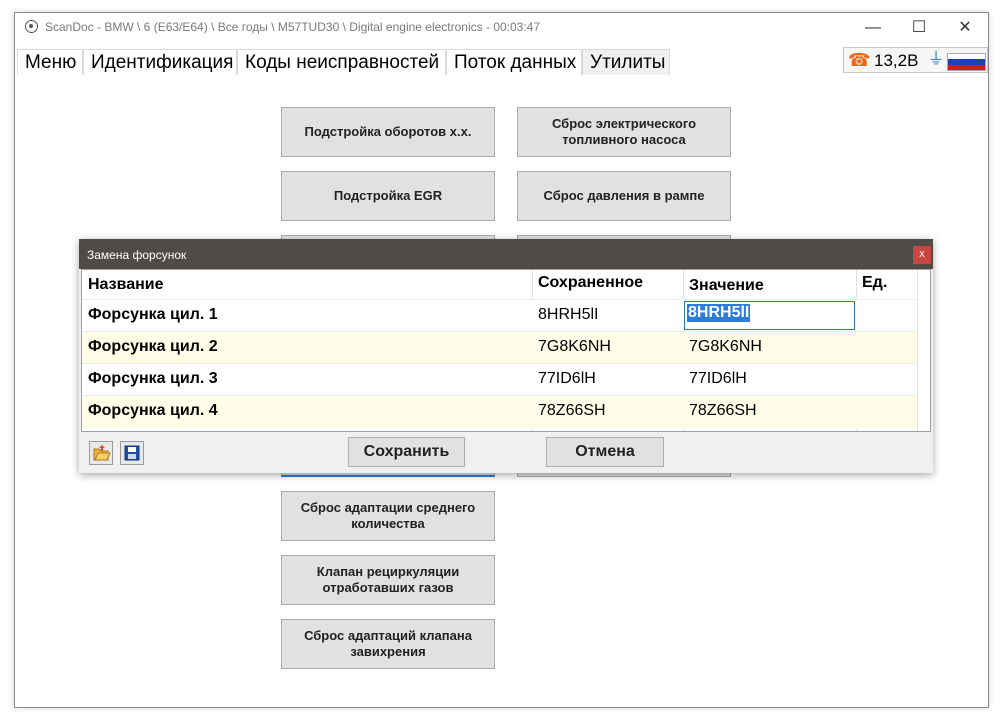 This screenshot has width=1000, height=724. What do you see at coordinates (506, 254) in the screenshot?
I see `dialog-title-bar: Замена форсунок x` at bounding box center [506, 254].